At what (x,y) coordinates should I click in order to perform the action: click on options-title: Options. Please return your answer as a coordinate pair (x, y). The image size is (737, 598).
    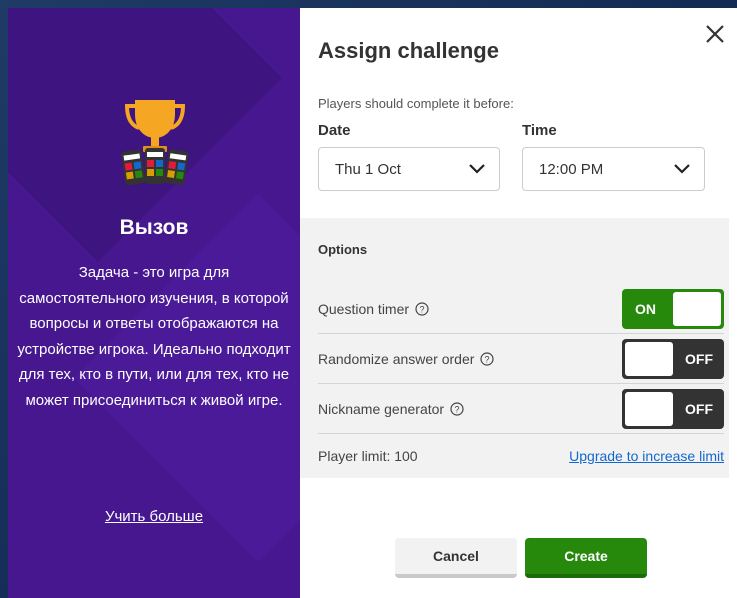
    Looking at the image, I should click on (343, 249).